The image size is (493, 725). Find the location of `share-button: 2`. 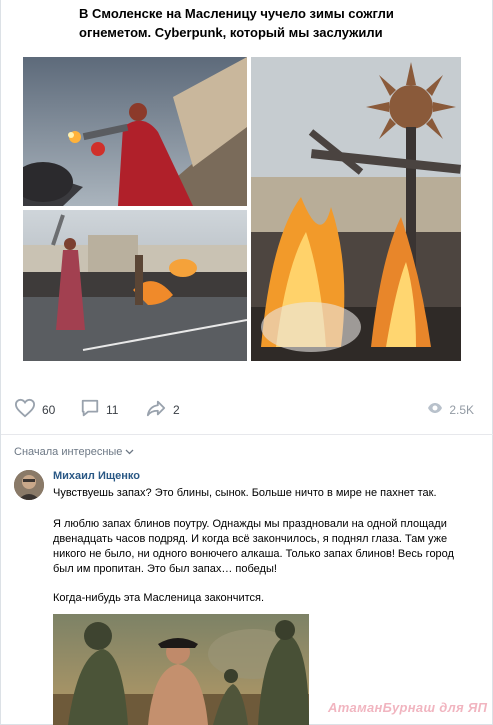

share-button: 2 is located at coordinates (162, 410).